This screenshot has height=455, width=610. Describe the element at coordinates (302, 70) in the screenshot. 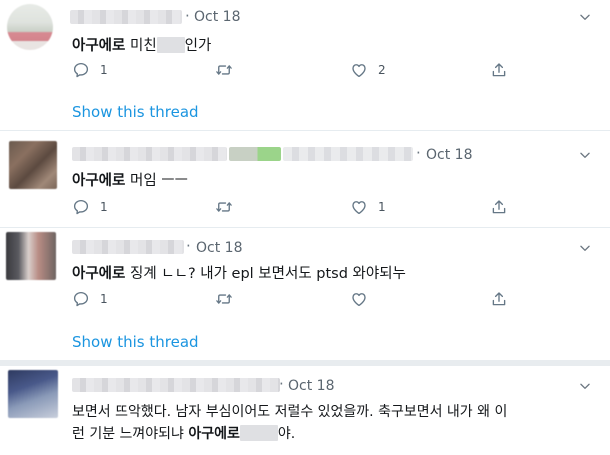

I see `tweet-actions: 1 2` at that location.